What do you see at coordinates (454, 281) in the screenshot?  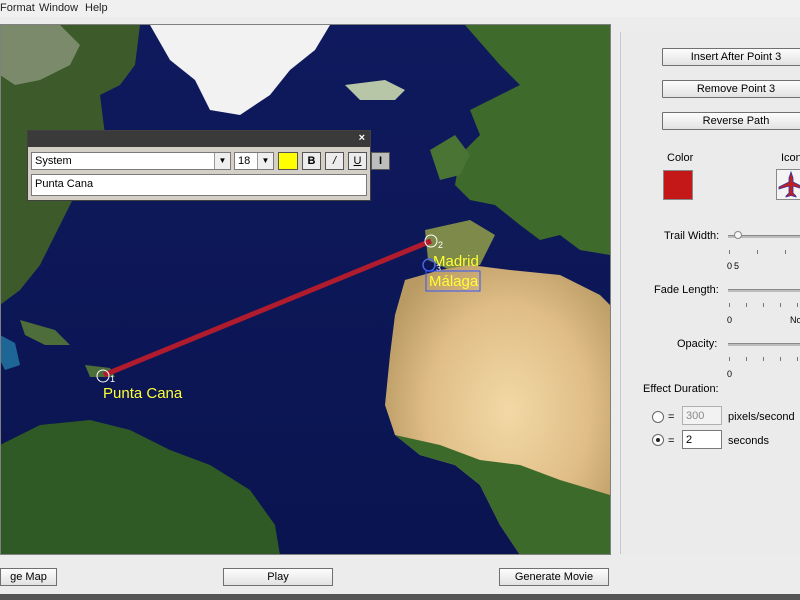 I see `point-3-label: Málaga` at bounding box center [454, 281].